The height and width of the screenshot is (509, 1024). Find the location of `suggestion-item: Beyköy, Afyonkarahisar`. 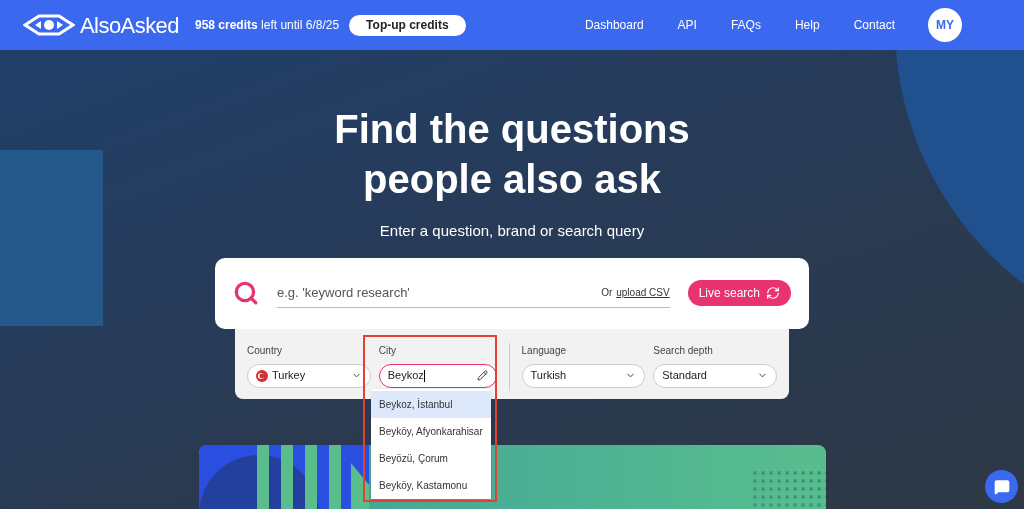

suggestion-item: Beyköy, Afyonkarahisar is located at coordinates (431, 431).